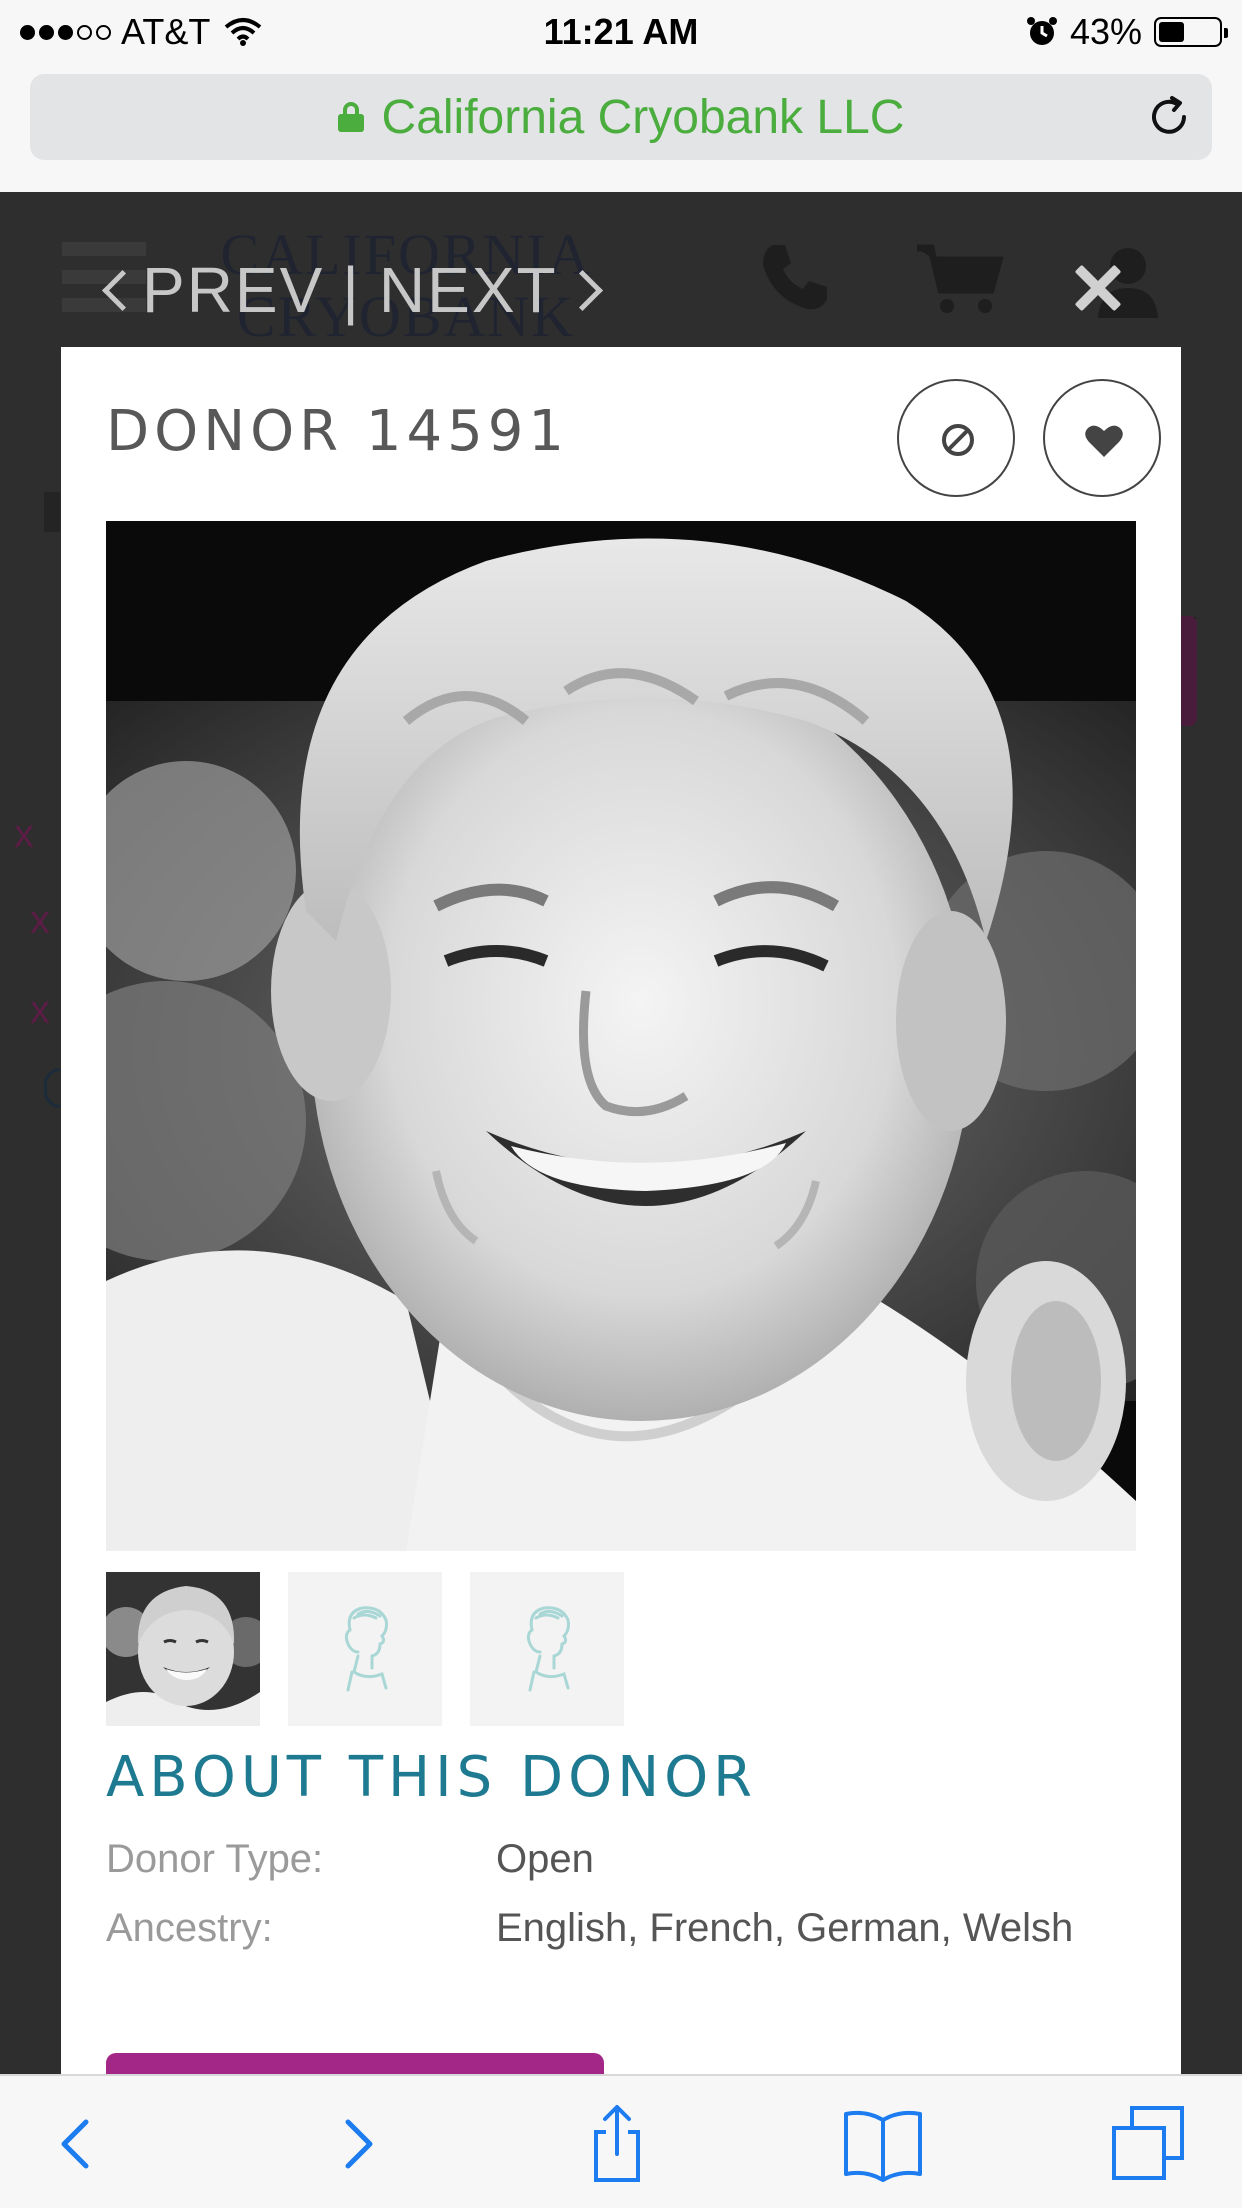  I want to click on background-button-fragment, so click(1189, 671).